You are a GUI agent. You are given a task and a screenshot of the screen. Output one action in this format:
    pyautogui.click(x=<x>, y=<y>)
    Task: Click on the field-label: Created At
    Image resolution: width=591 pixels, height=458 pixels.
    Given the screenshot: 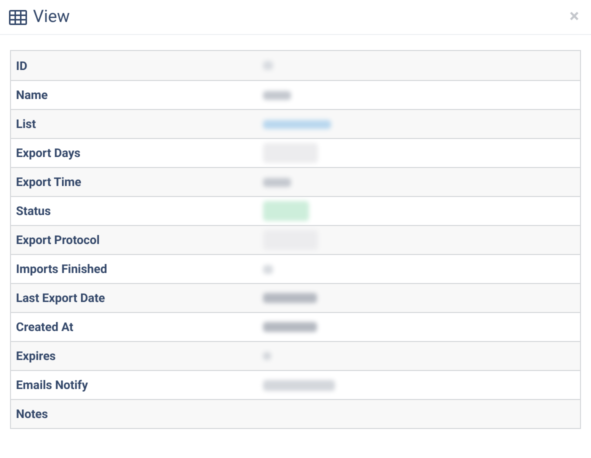 What is the action you would take?
    pyautogui.click(x=44, y=327)
    